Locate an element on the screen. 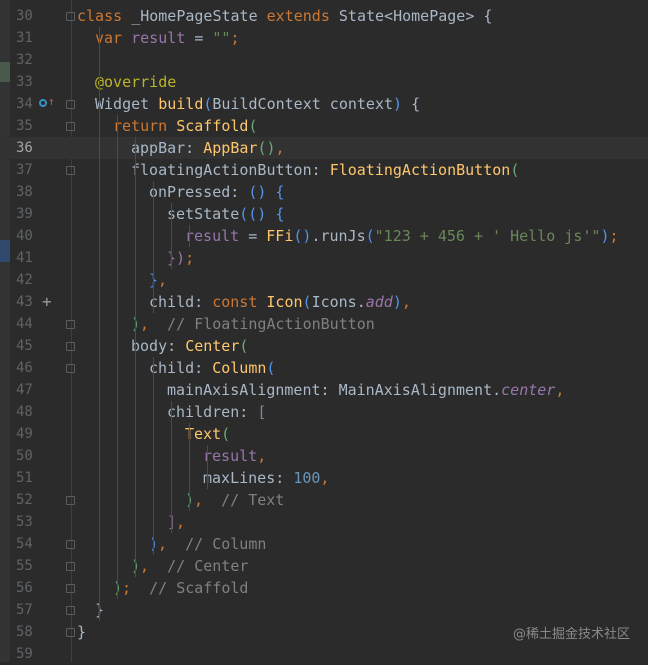  code-token: FFi is located at coordinates (280, 236).